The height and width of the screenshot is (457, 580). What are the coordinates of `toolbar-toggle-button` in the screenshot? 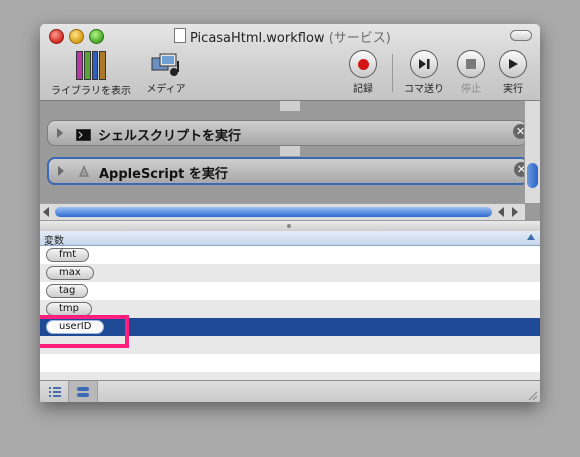 It's located at (521, 35).